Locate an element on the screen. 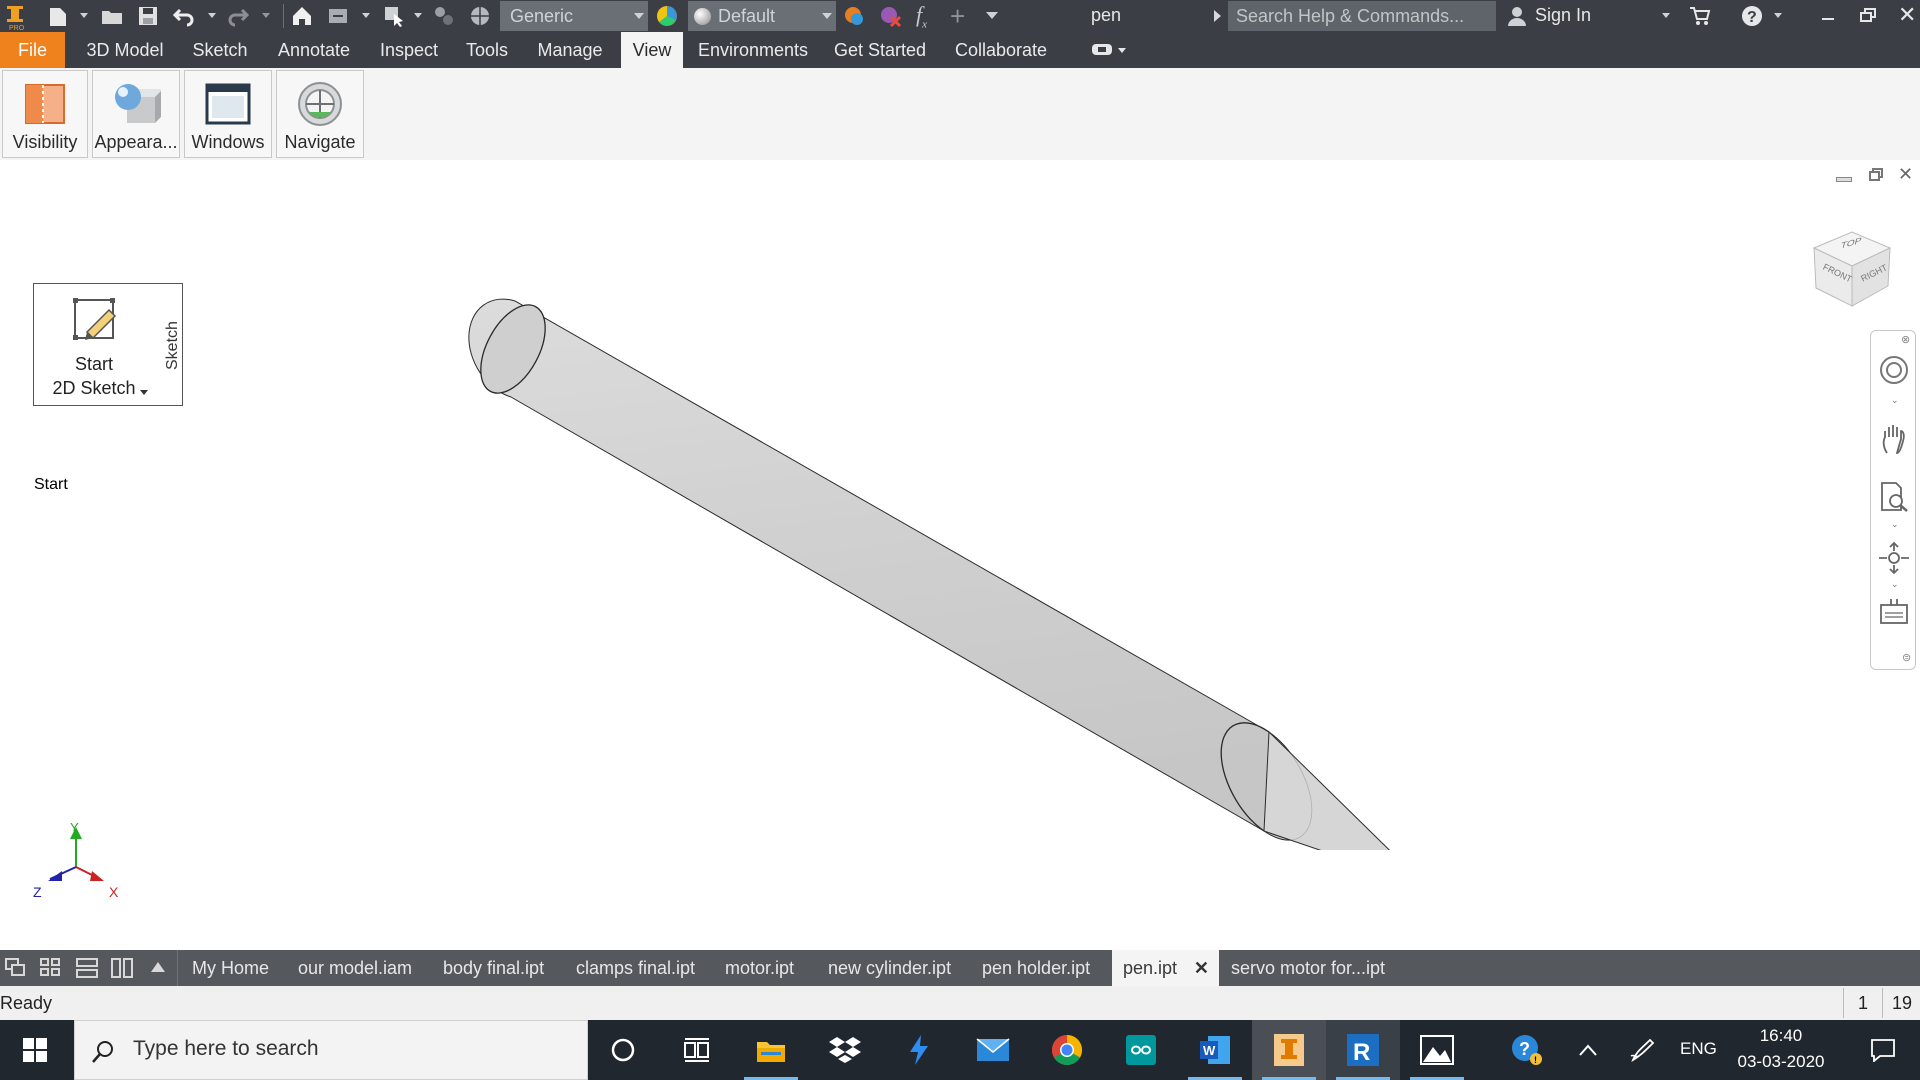 The width and height of the screenshot is (1920, 1080). language-indicator: ENG is located at coordinates (1698, 1049).